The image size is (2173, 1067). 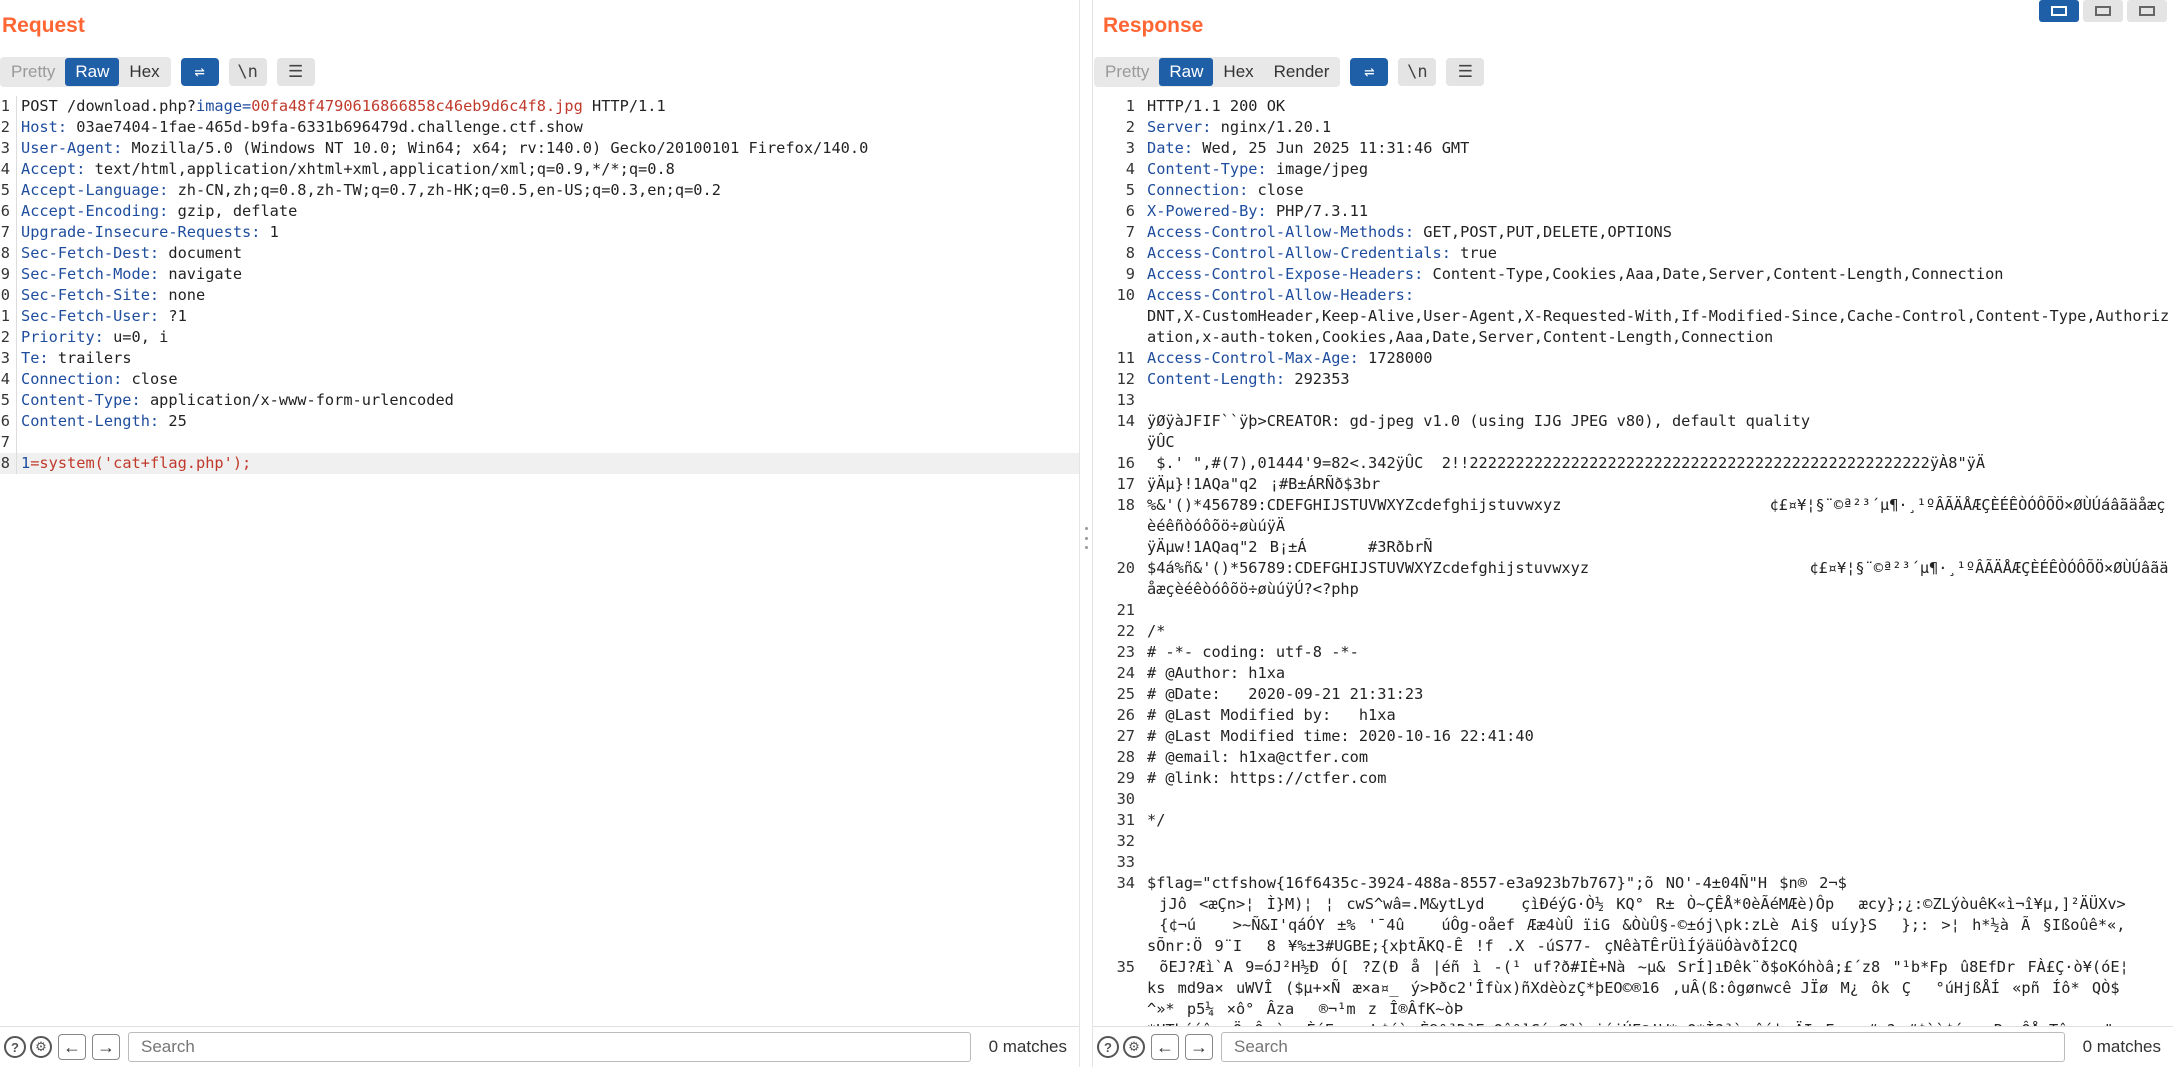 I want to click on response-search-input, so click(x=1648, y=1047).